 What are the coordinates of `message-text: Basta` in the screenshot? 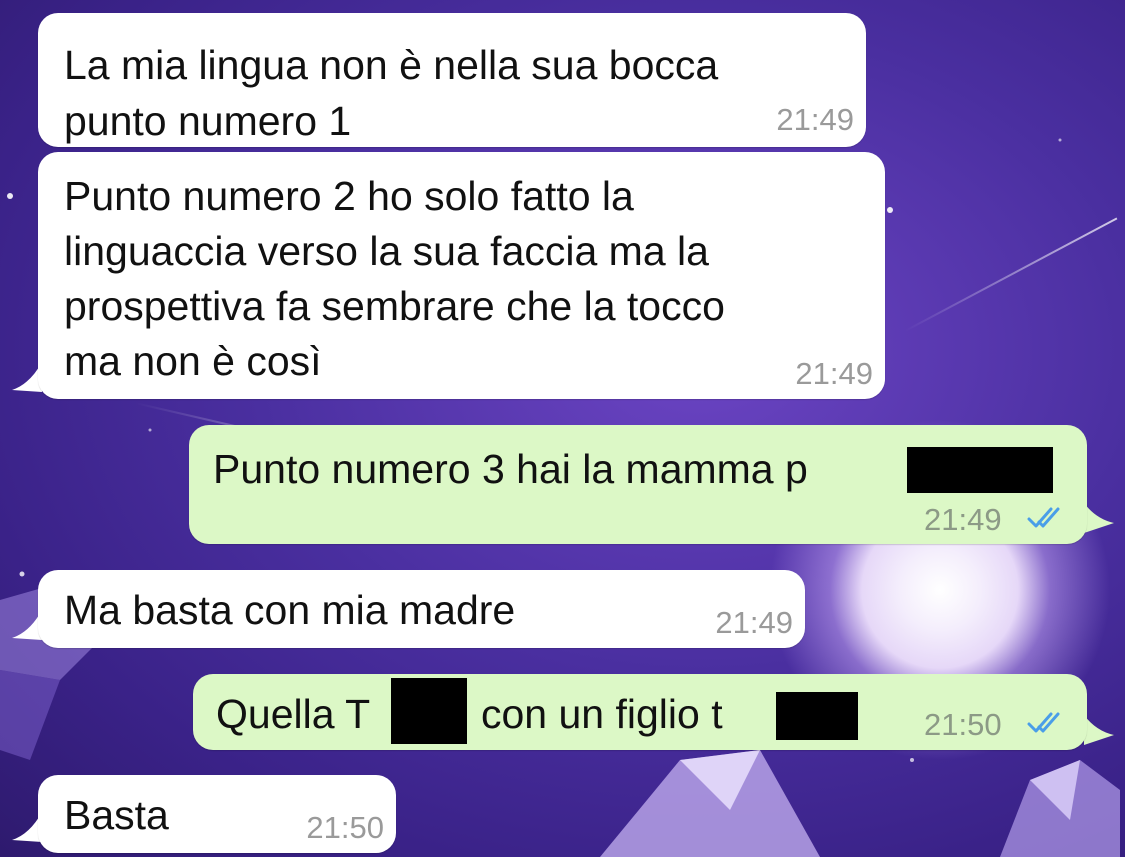 It's located at (116, 815).